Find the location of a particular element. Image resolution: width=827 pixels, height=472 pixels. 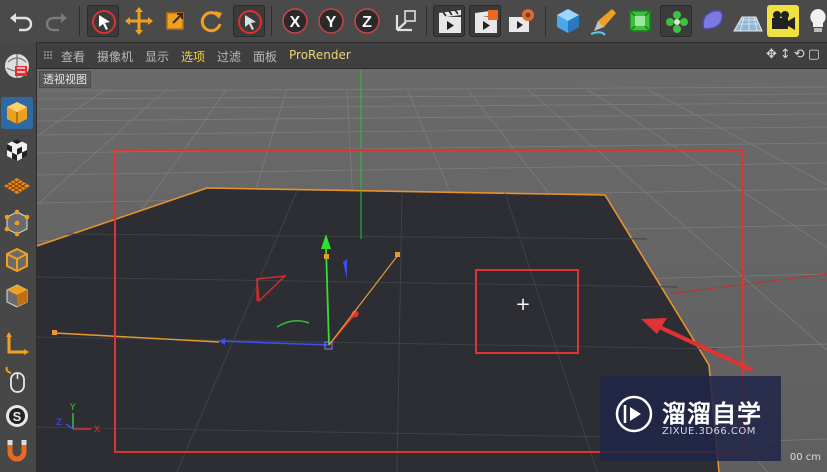

menu-cameras: 摄像机 is located at coordinates (115, 56).